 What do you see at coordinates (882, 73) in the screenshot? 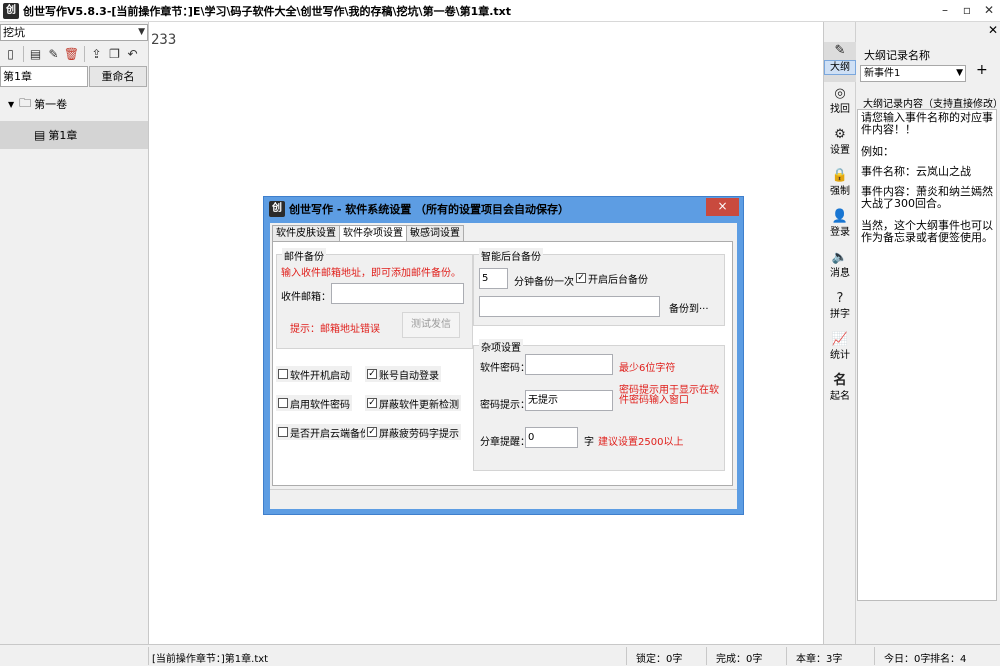
I see `event-selector-value: 新事件1` at bounding box center [882, 73].